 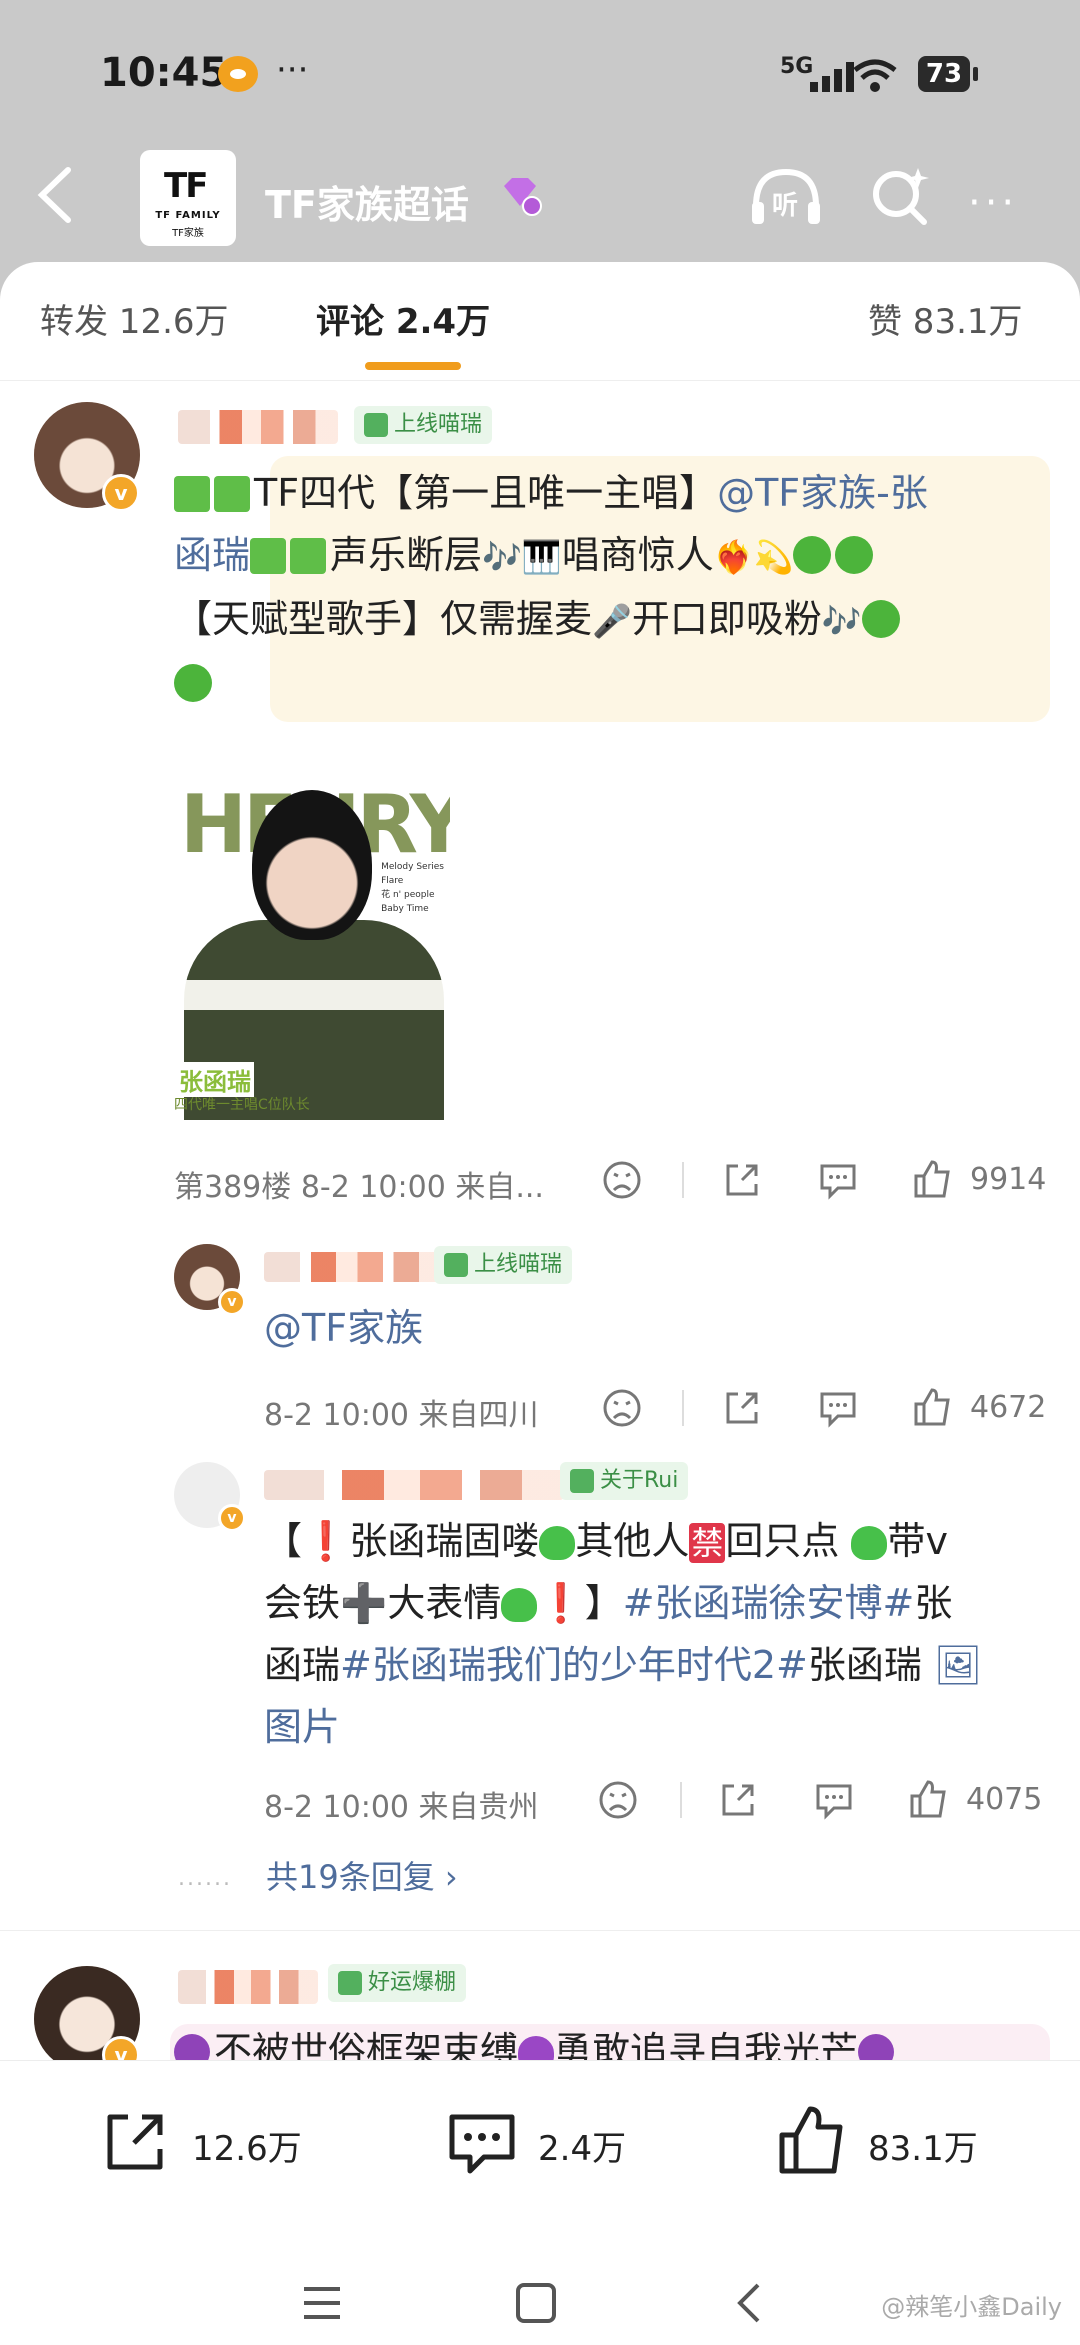 I want to click on diamond-icon, so click(x=523, y=197).